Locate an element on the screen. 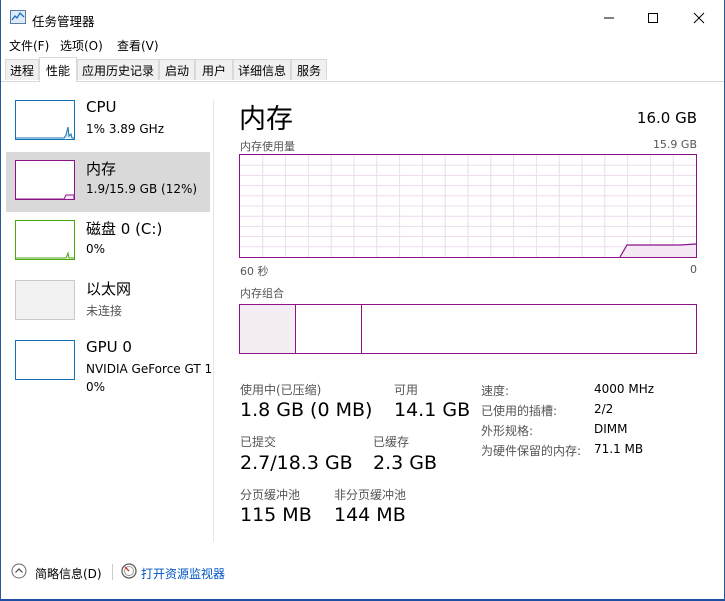  close-button is located at coordinates (699, 18).